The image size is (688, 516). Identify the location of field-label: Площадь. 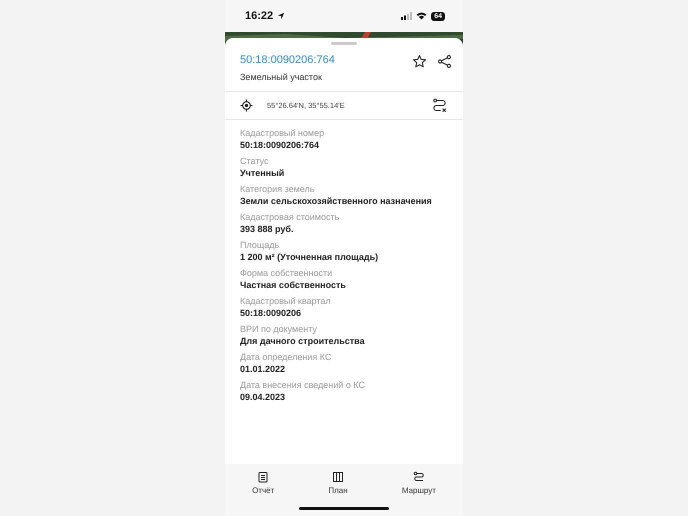
(260, 245).